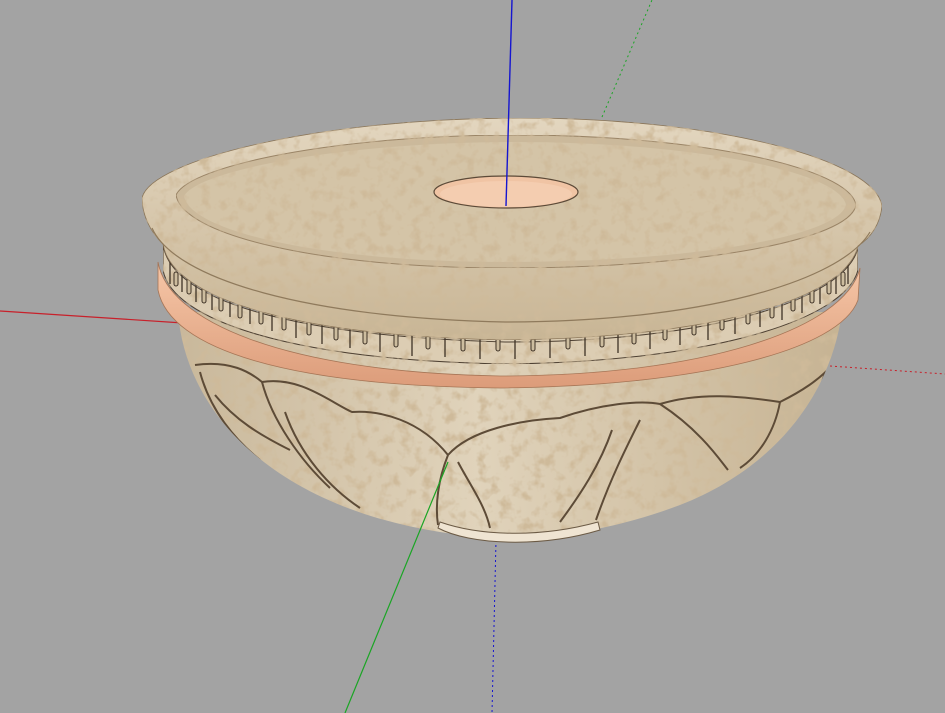 Image resolution: width=945 pixels, height=713 pixels. I want to click on x-axis-positive, so click(887, 370).